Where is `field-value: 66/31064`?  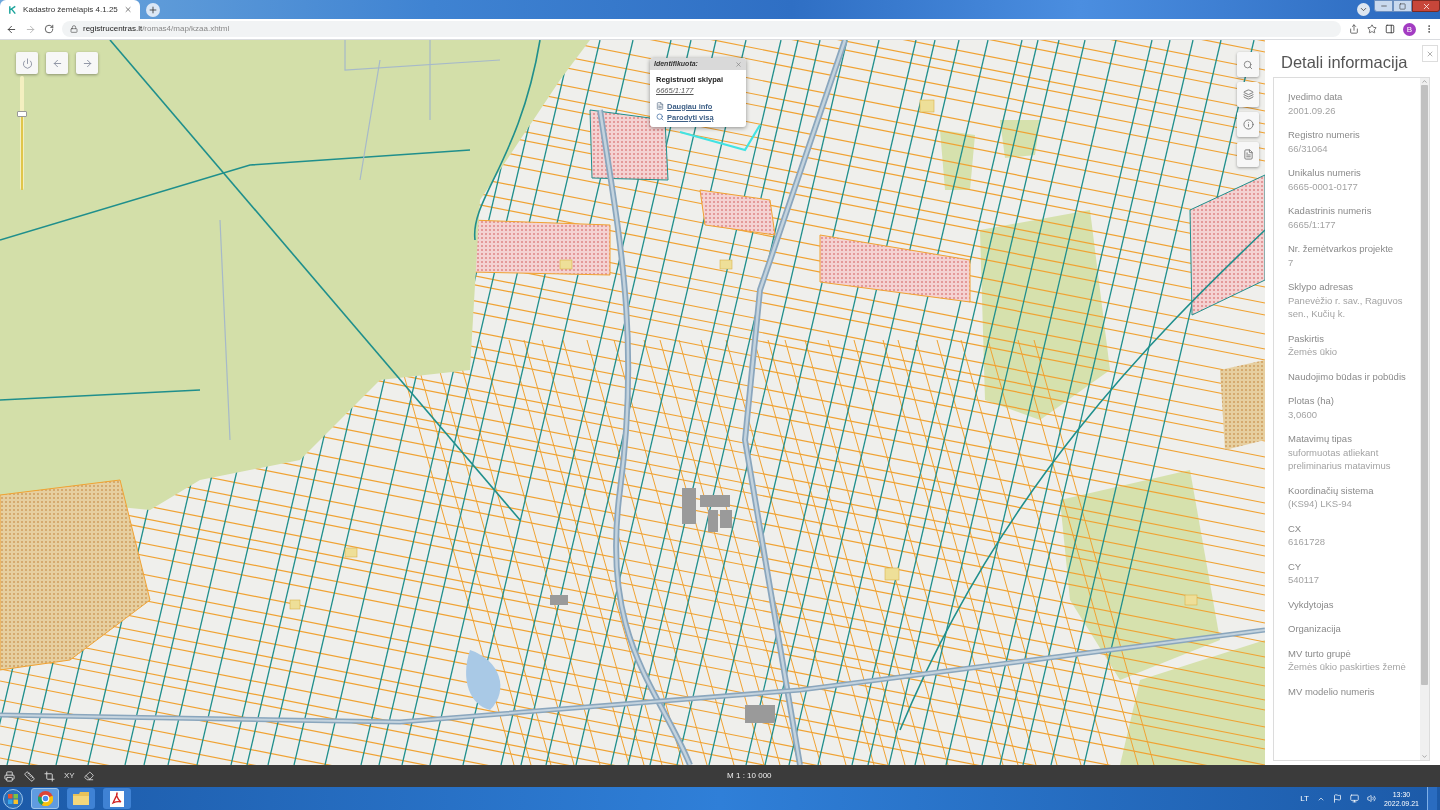 field-value: 66/31064 is located at coordinates (1308, 148).